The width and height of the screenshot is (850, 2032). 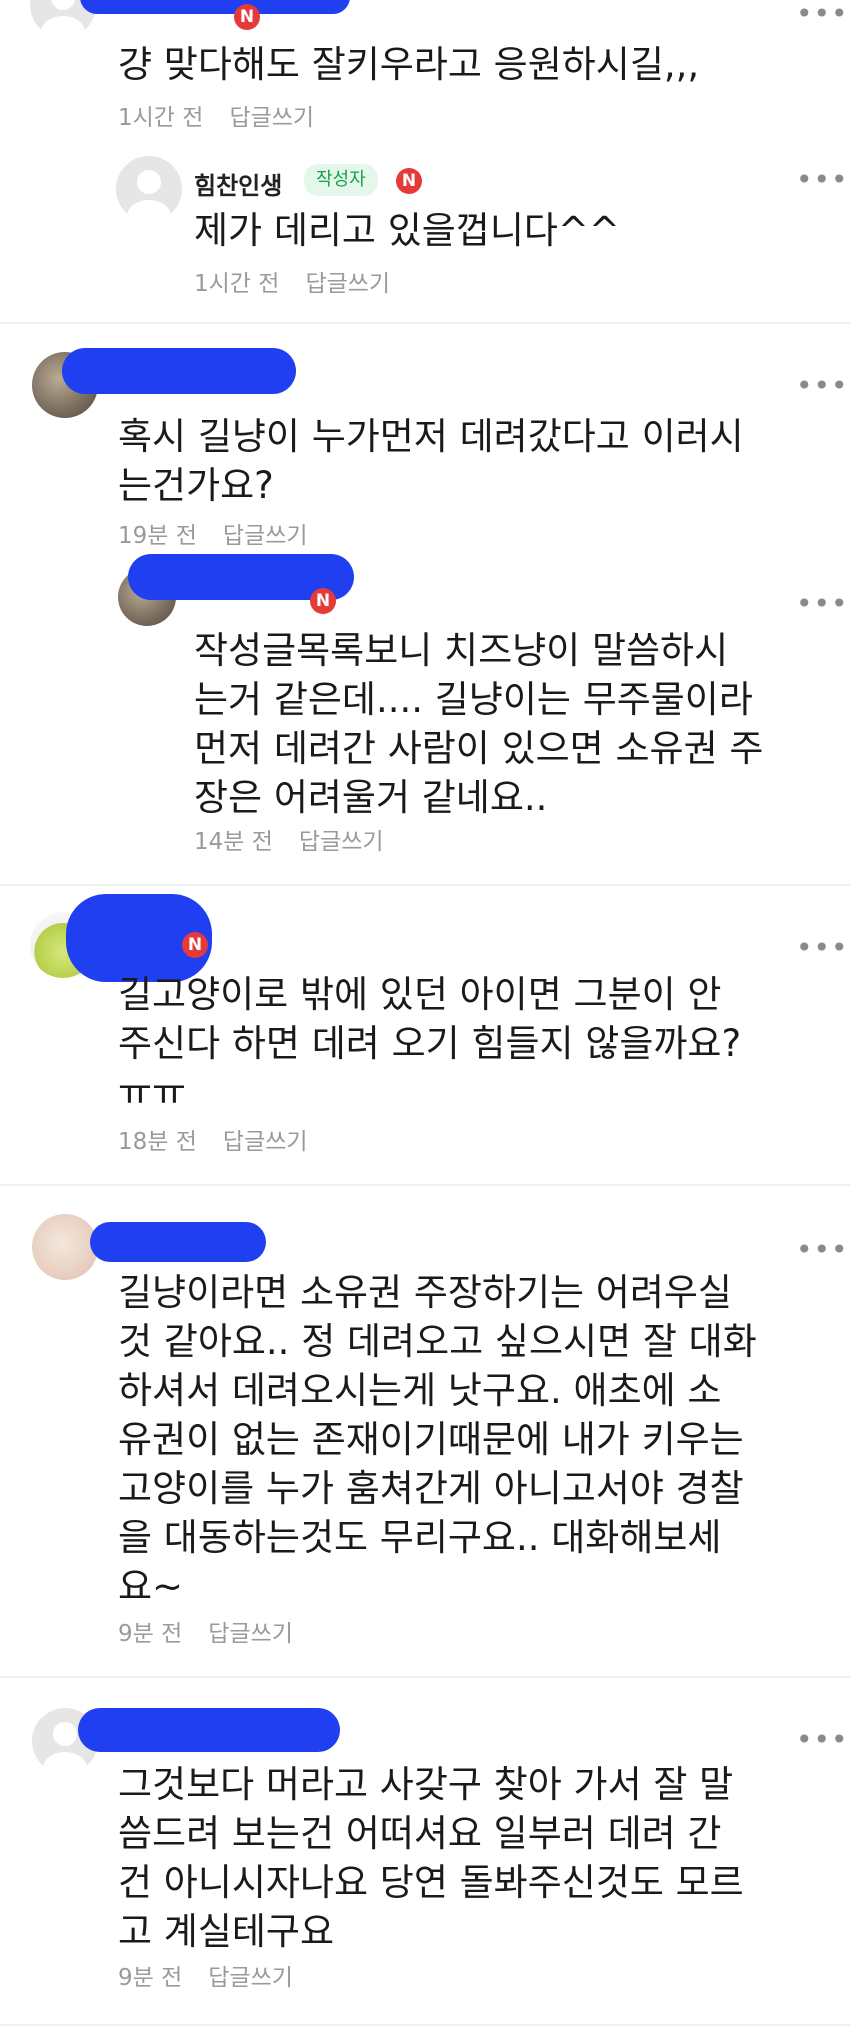 What do you see at coordinates (431, 461) in the screenshot?
I see `comment-text: 혹시 길냥이 누가먼저 데려갔다고 이러시 는건가요?` at bounding box center [431, 461].